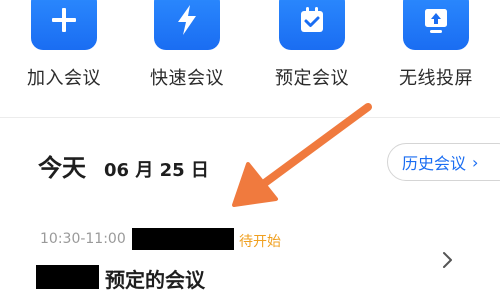  Describe the element at coordinates (260, 242) in the screenshot. I see `meeting-status-badge: 待开始` at that location.